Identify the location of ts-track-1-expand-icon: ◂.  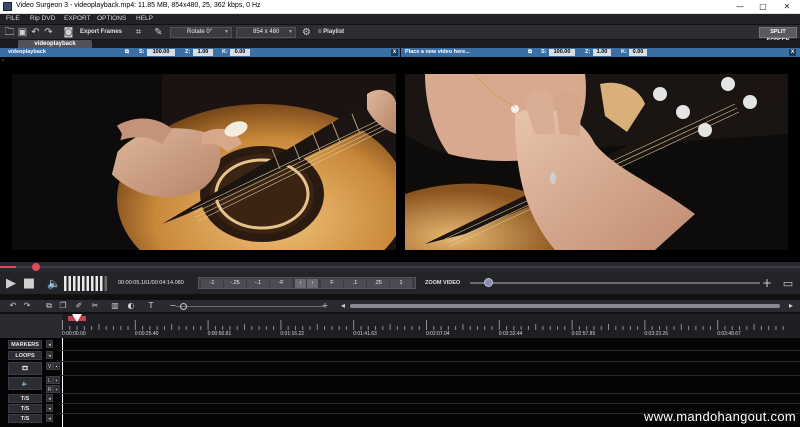
(49, 398).